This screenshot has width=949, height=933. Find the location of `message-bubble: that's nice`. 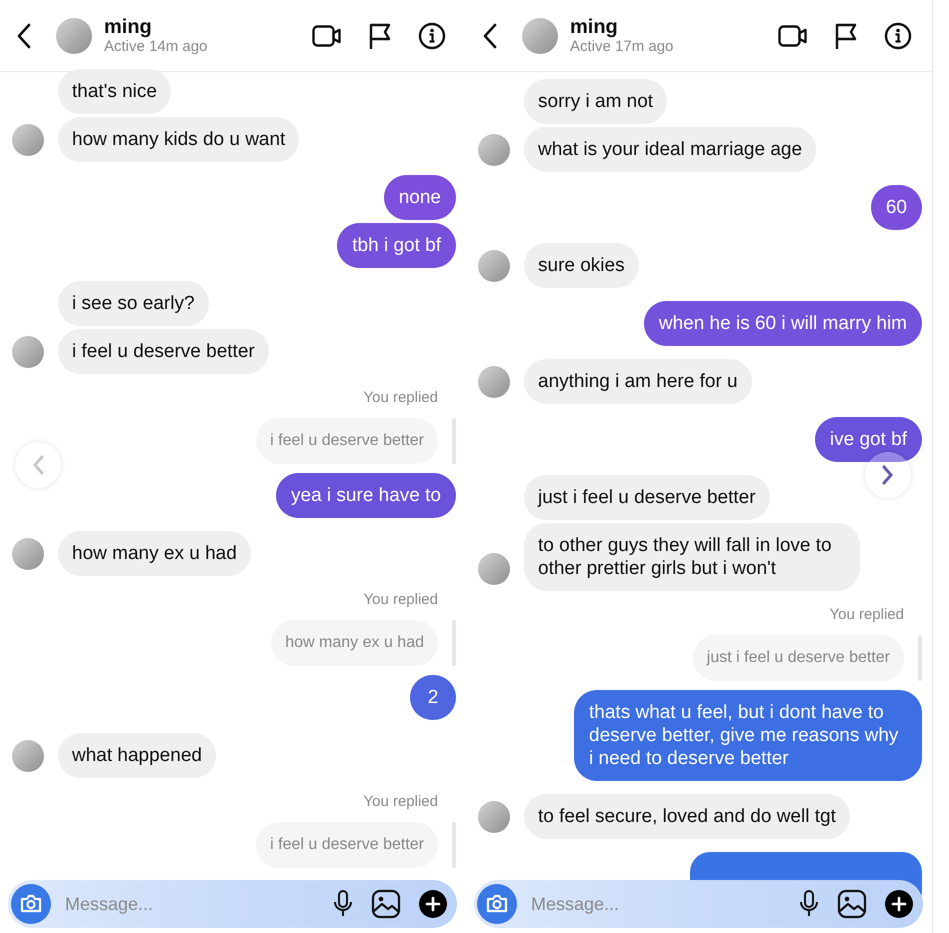

message-bubble: that's nice is located at coordinates (114, 91).